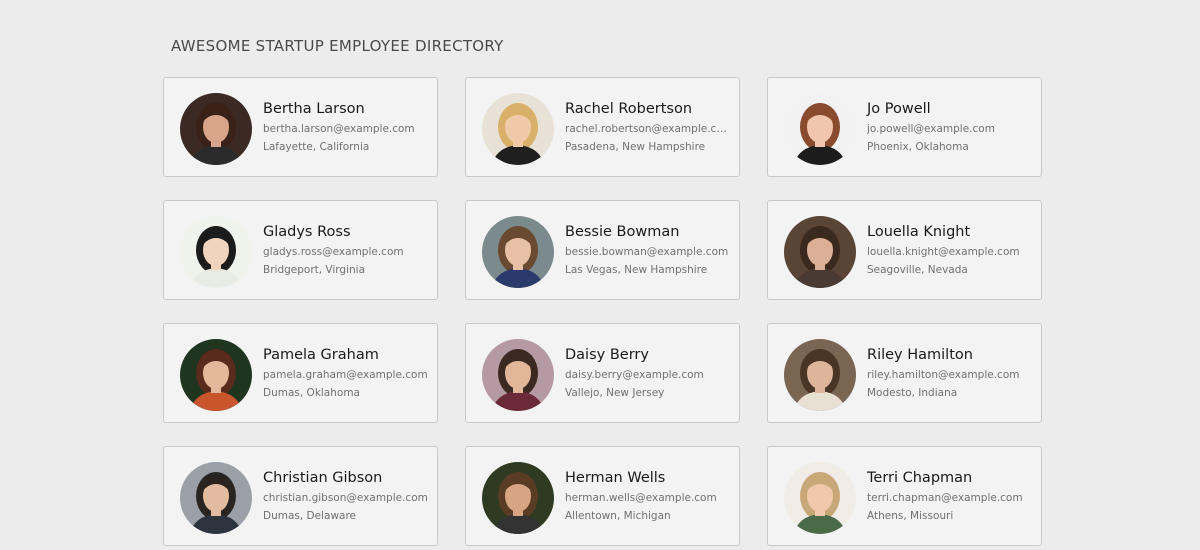  Describe the element at coordinates (622, 232) in the screenshot. I see `employee-name: Bessie Bowman` at that location.